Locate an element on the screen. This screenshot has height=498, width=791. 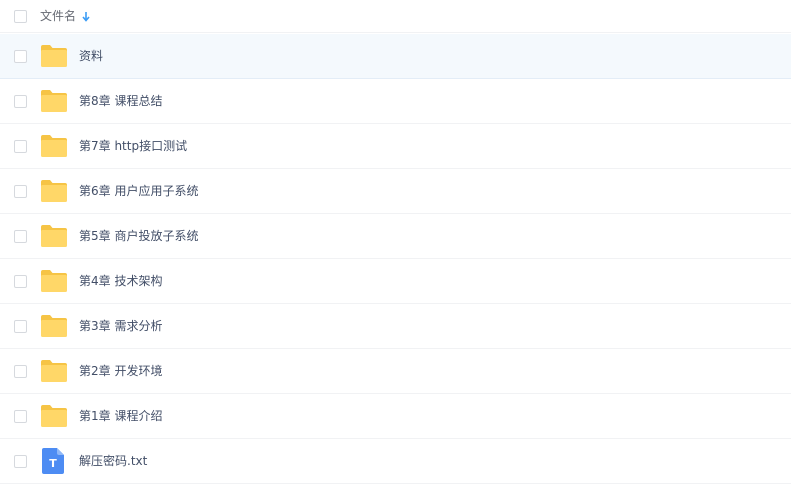
file-row: 第5章 商户投放子系统 is located at coordinates (395, 236).